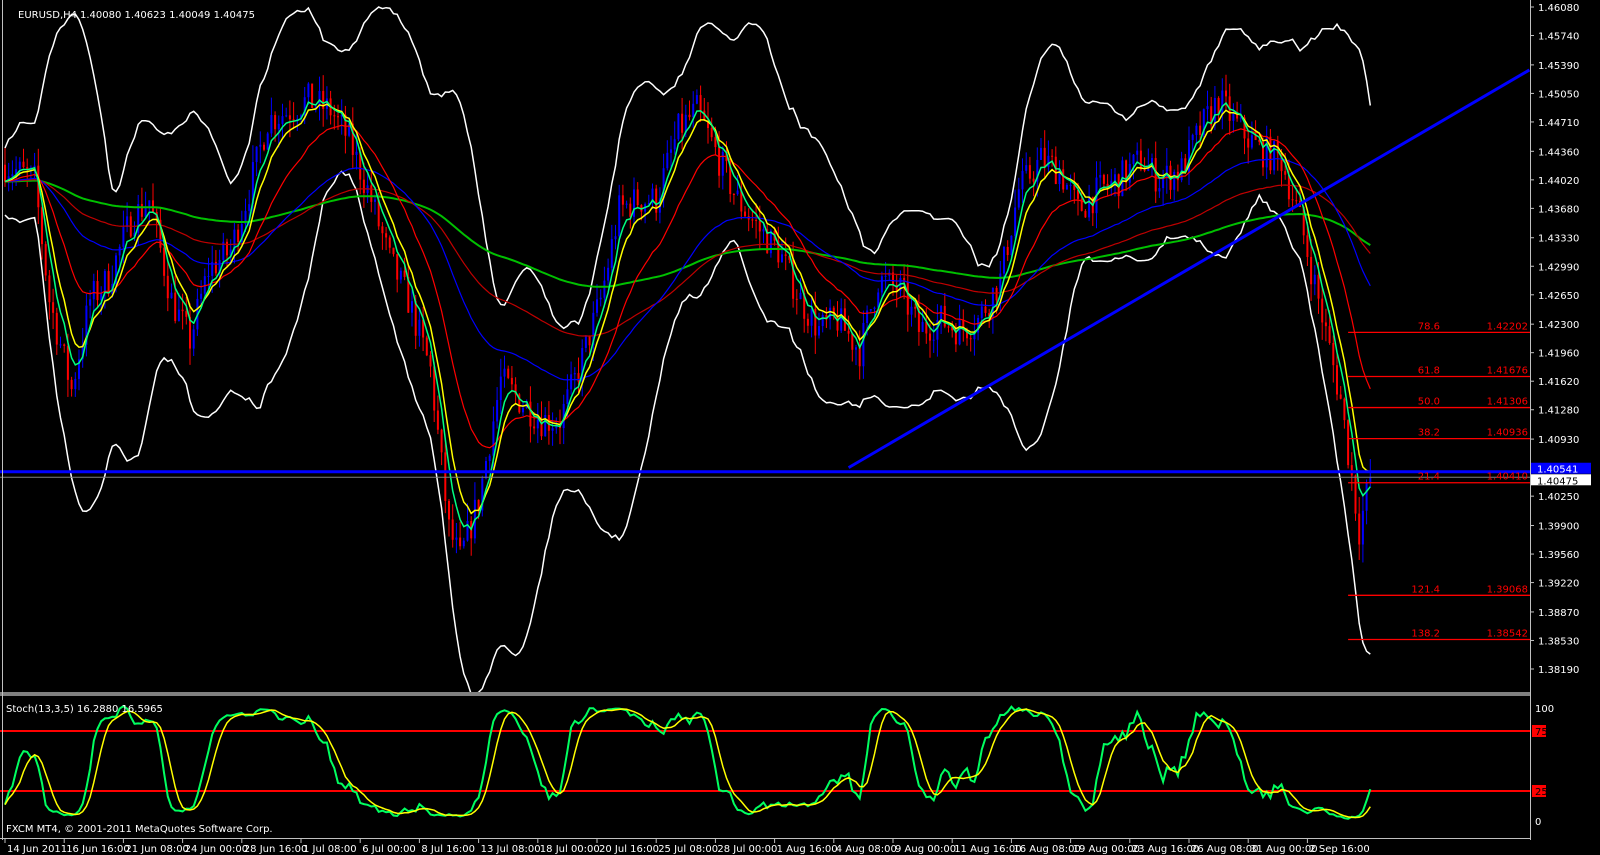 The width and height of the screenshot is (1600, 855). What do you see at coordinates (1339, 849) in the screenshot?
I see `time-tick-label: 2 Sep 16:00` at bounding box center [1339, 849].